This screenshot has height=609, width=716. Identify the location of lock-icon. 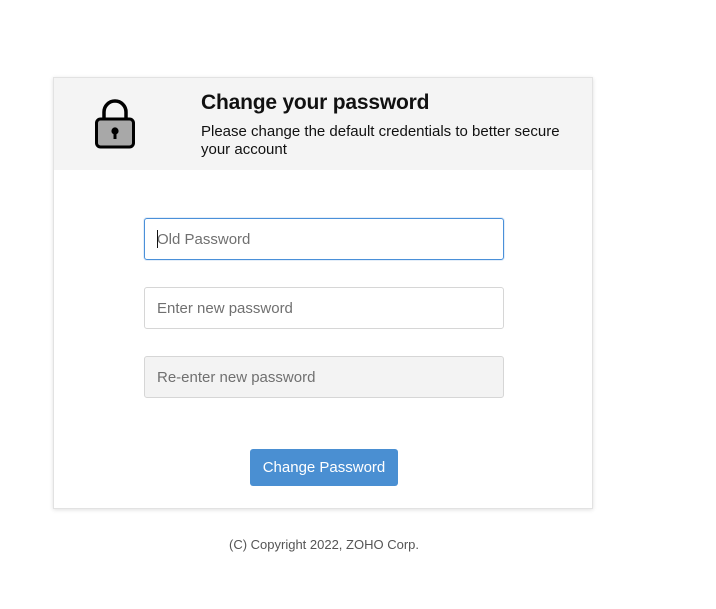
(115, 124).